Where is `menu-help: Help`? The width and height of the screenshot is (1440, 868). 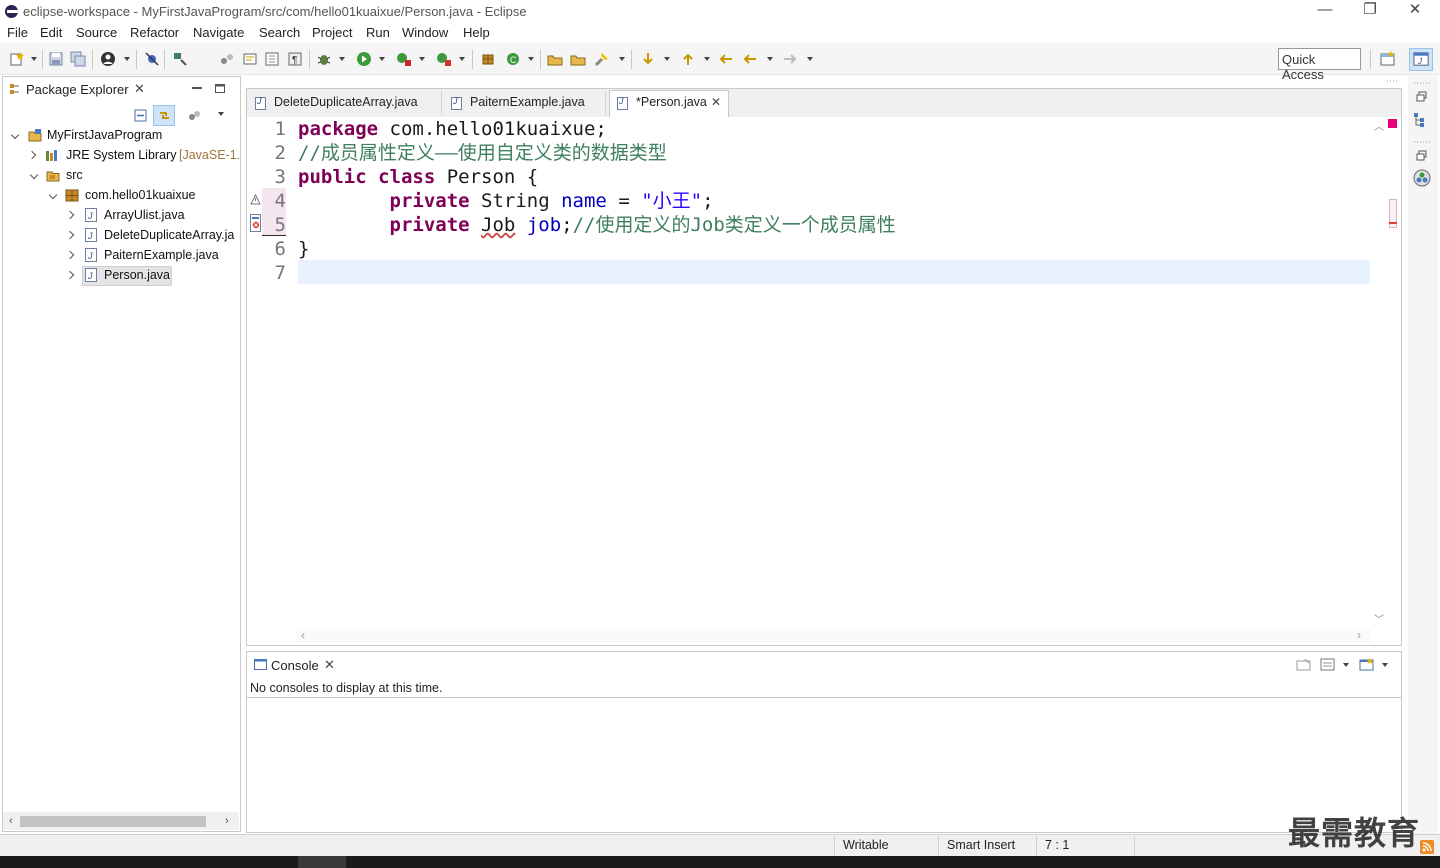
menu-help: Help is located at coordinates (476, 32).